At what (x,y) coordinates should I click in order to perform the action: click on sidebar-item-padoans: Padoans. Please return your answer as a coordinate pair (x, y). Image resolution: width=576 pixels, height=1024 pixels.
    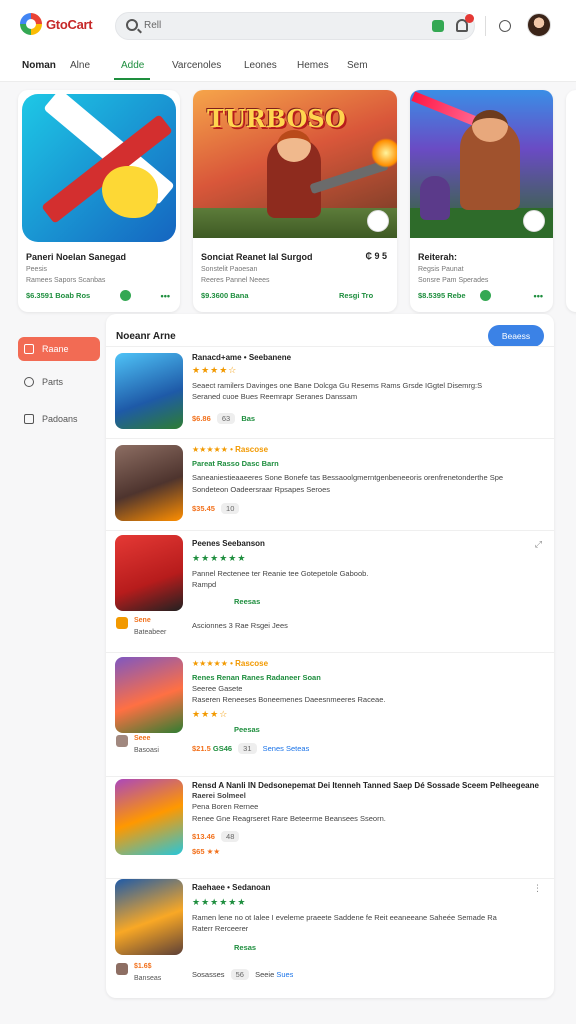
    Looking at the image, I should click on (59, 419).